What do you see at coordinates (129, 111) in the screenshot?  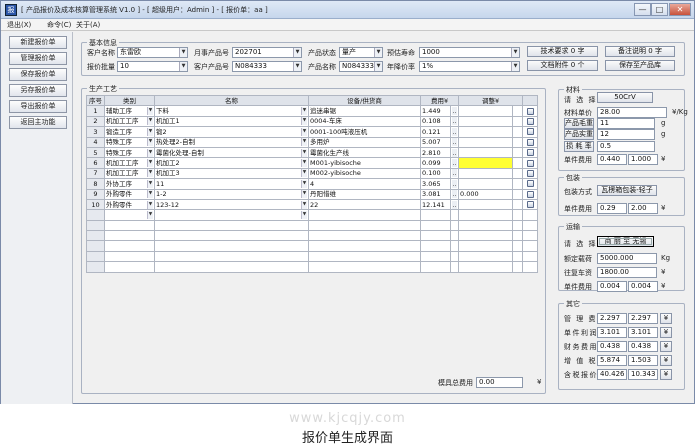 I see `category-cell: ▼ 辅助工序` at bounding box center [129, 111].